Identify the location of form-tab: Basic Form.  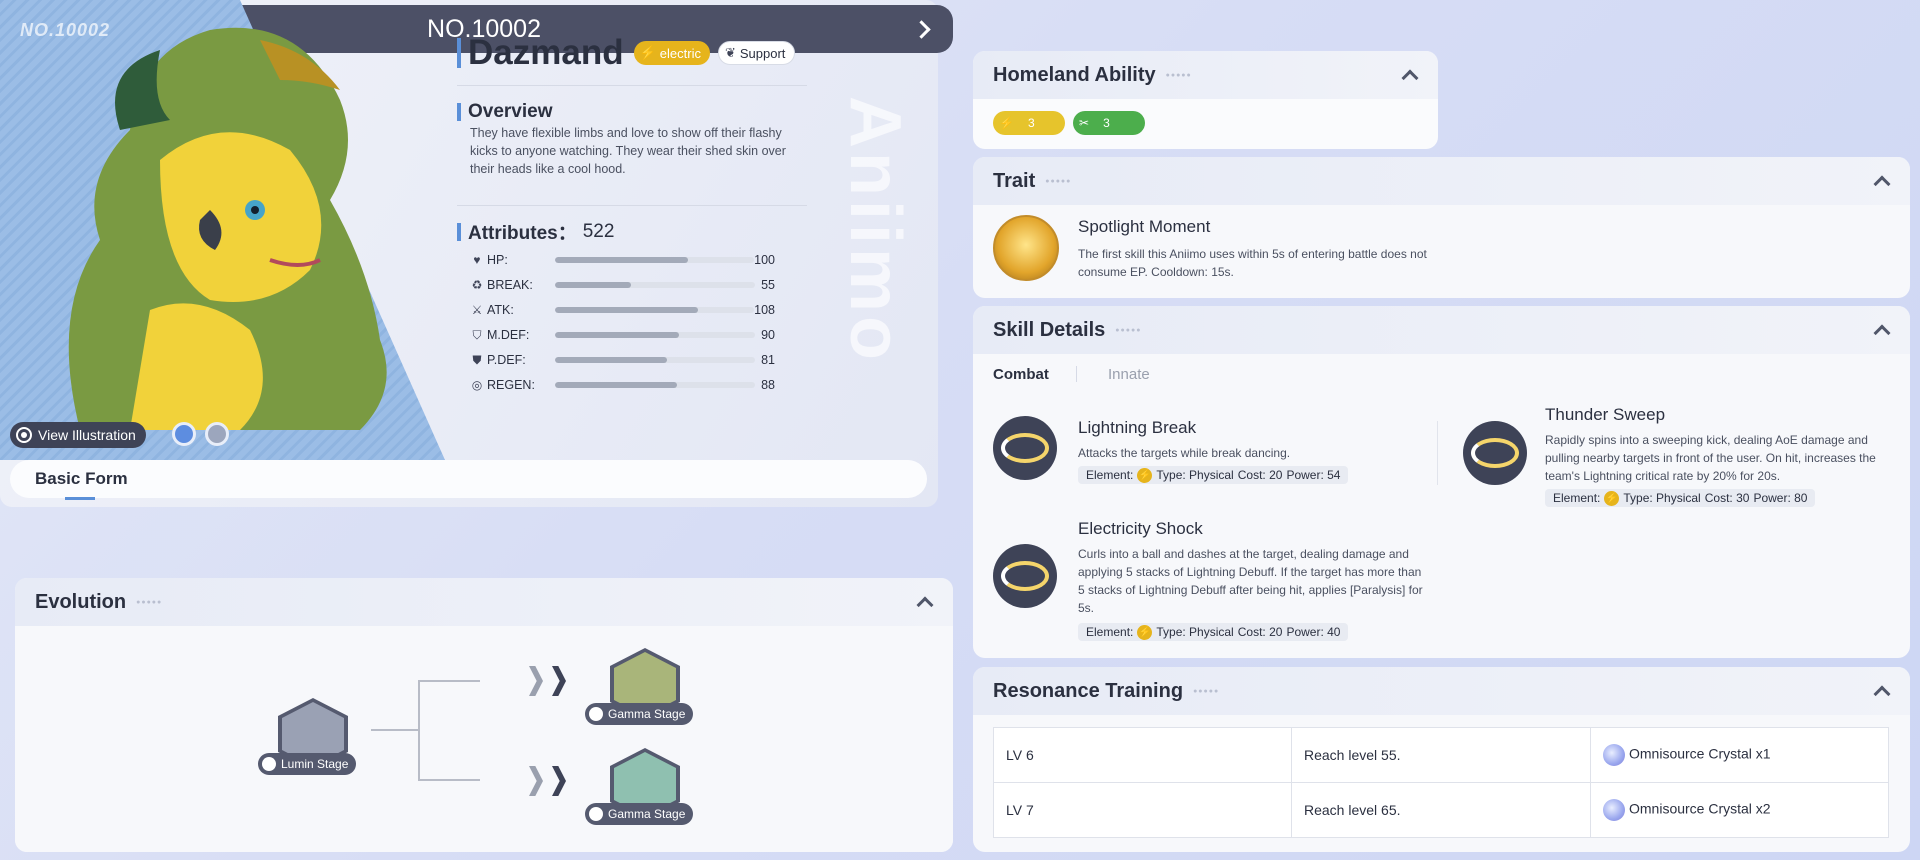
(468, 479).